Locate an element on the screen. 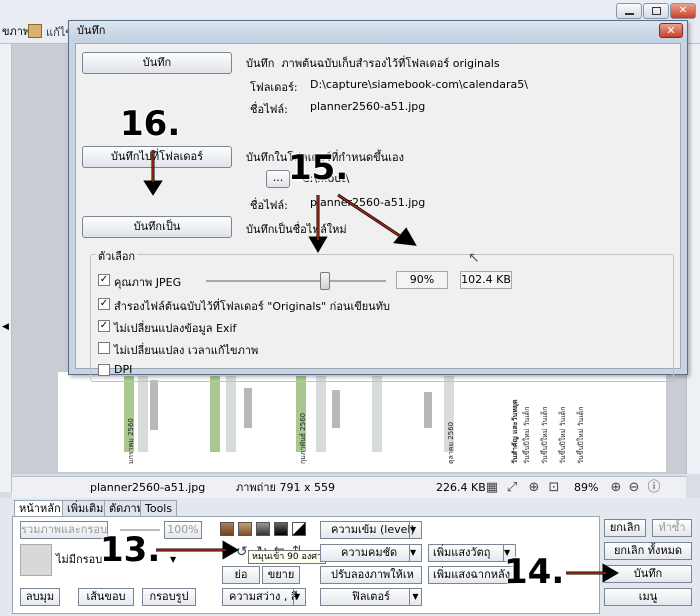 The height and width of the screenshot is (616, 700). step-15-label: 15. is located at coordinates (318, 168).